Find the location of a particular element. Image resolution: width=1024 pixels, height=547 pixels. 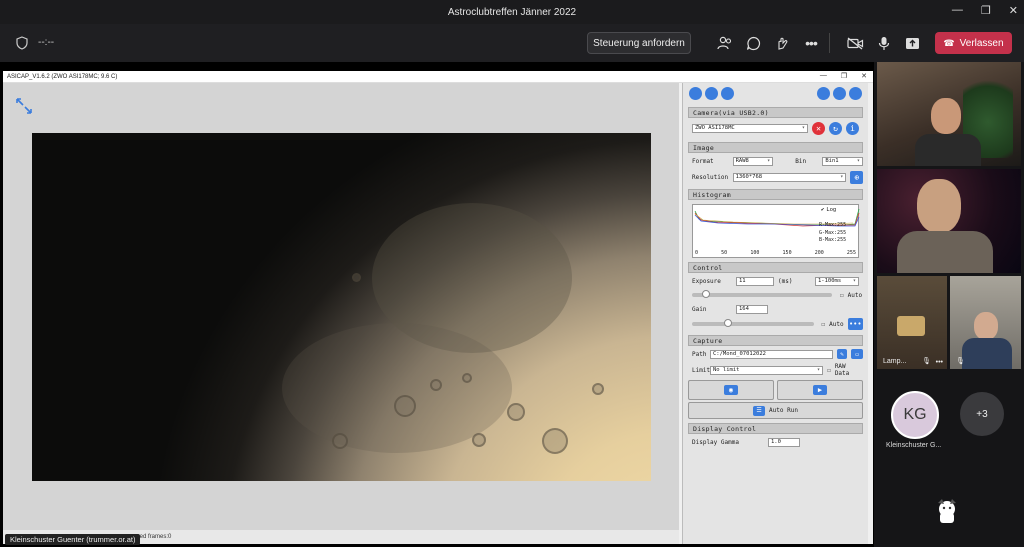

camera-select: ZWO ASI178MC is located at coordinates (750, 128).